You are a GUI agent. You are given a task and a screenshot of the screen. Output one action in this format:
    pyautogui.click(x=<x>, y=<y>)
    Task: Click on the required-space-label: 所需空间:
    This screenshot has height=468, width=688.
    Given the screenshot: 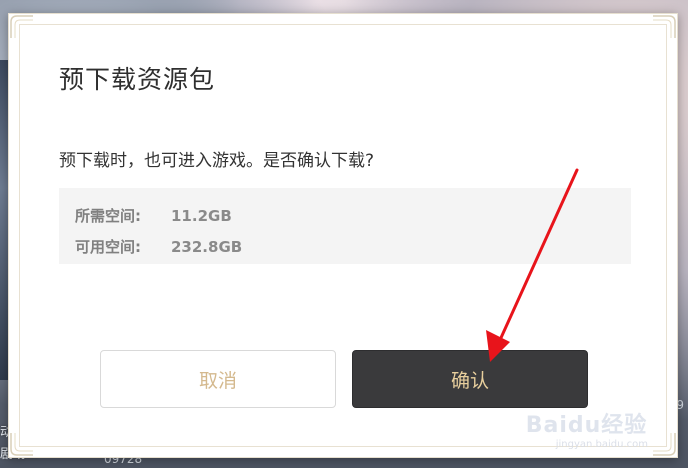 What is the action you would take?
    pyautogui.click(x=108, y=216)
    